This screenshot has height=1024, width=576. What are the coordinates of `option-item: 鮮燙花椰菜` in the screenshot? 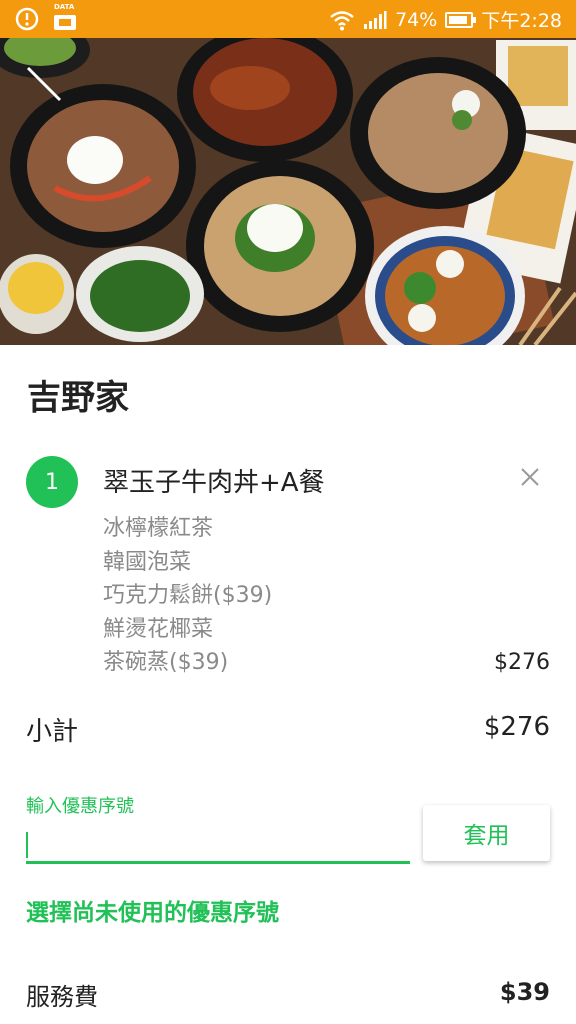 It's located at (158, 629).